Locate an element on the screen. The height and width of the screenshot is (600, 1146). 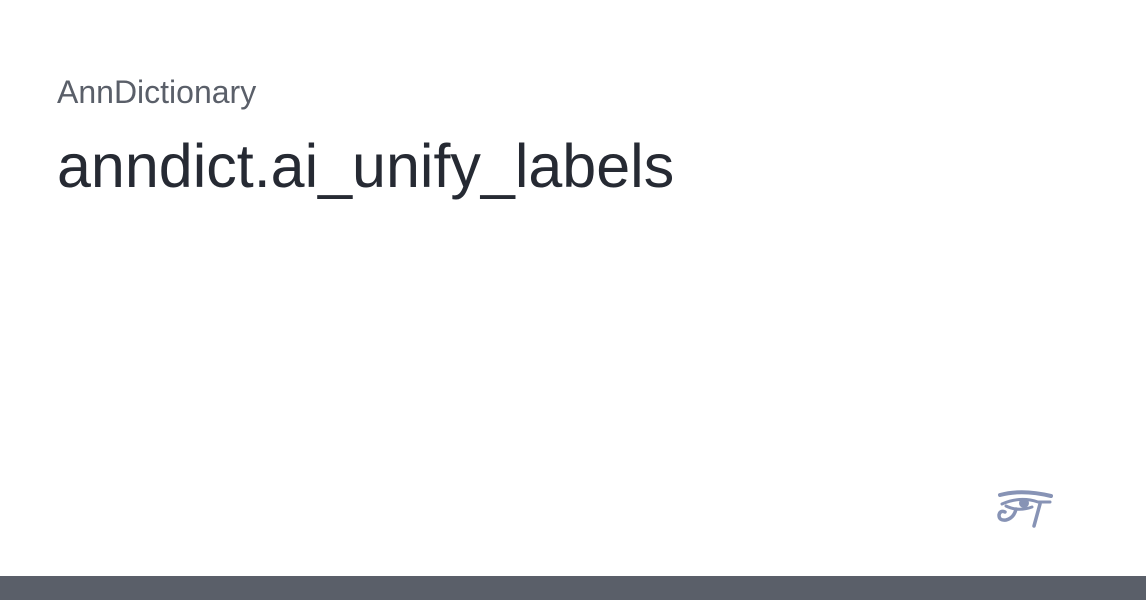
eye-of-horus-icon is located at coordinates (1025, 510).